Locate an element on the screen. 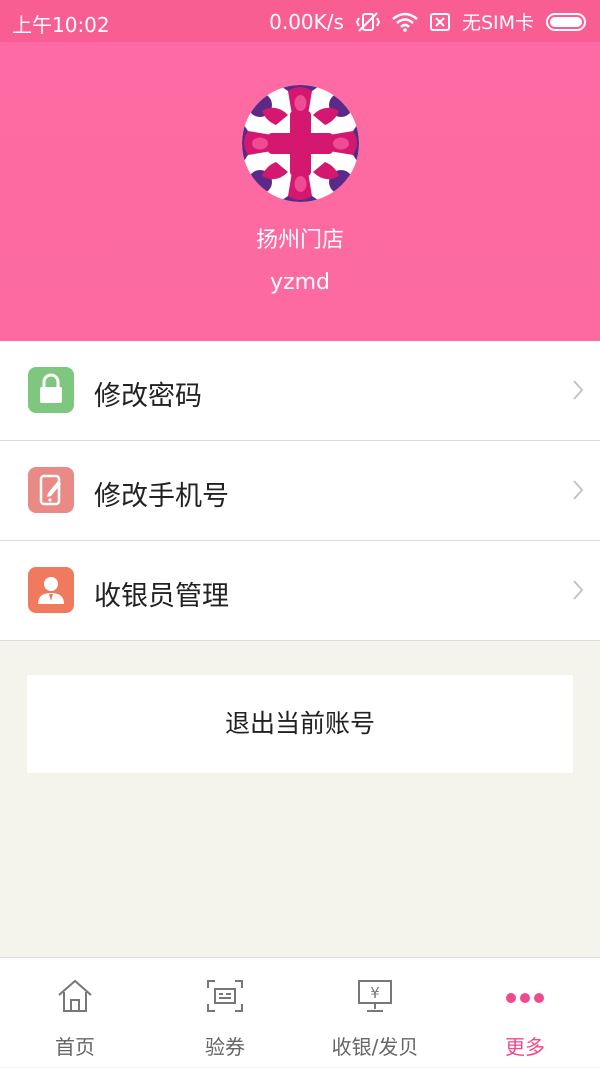  tab-verify-coupon: 验券 is located at coordinates (225, 1013).